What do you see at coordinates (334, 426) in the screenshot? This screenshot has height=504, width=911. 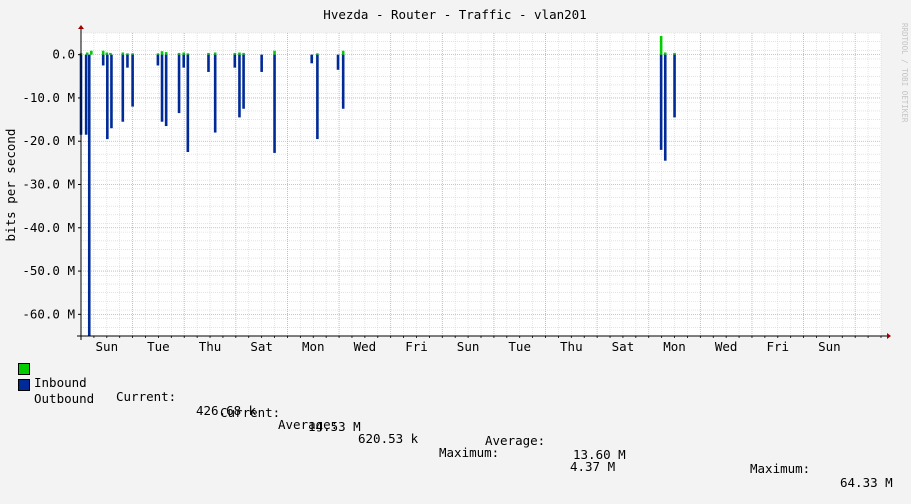 I see `legend-outbound-current: 14.53 M` at bounding box center [334, 426].